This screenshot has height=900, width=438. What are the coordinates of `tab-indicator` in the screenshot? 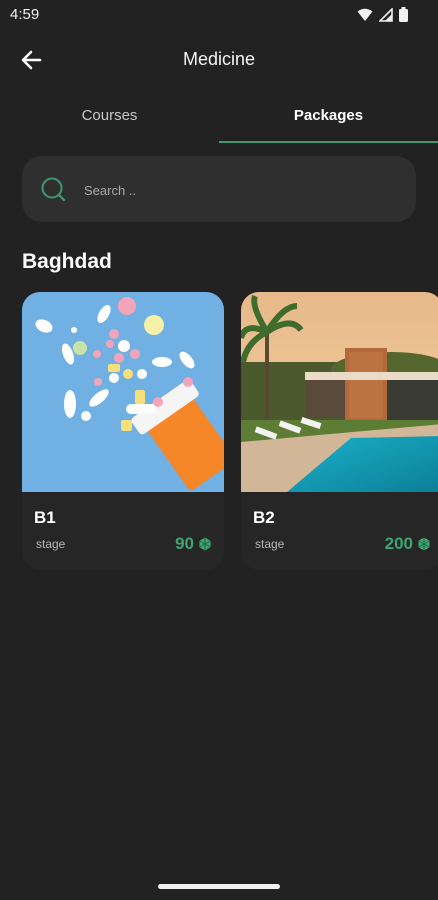 It's located at (328, 142).